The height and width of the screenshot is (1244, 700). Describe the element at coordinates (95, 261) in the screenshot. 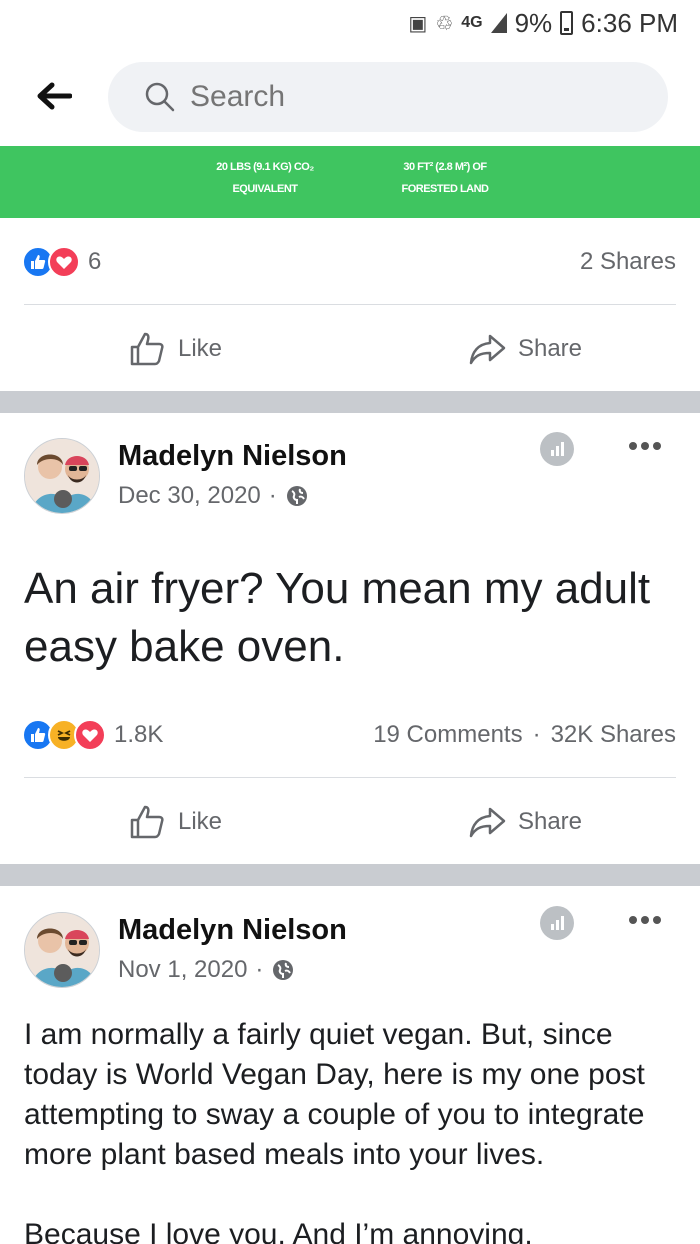

I see `reaction-count: 6` at that location.